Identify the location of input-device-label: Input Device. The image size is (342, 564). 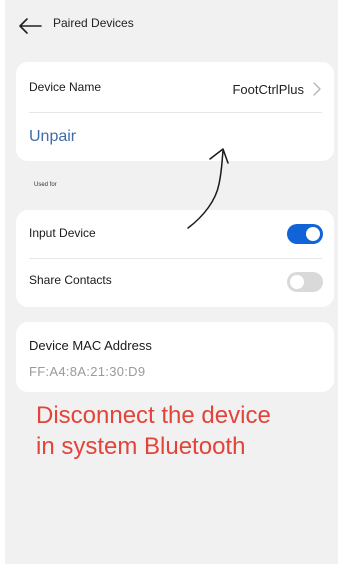
(62, 233).